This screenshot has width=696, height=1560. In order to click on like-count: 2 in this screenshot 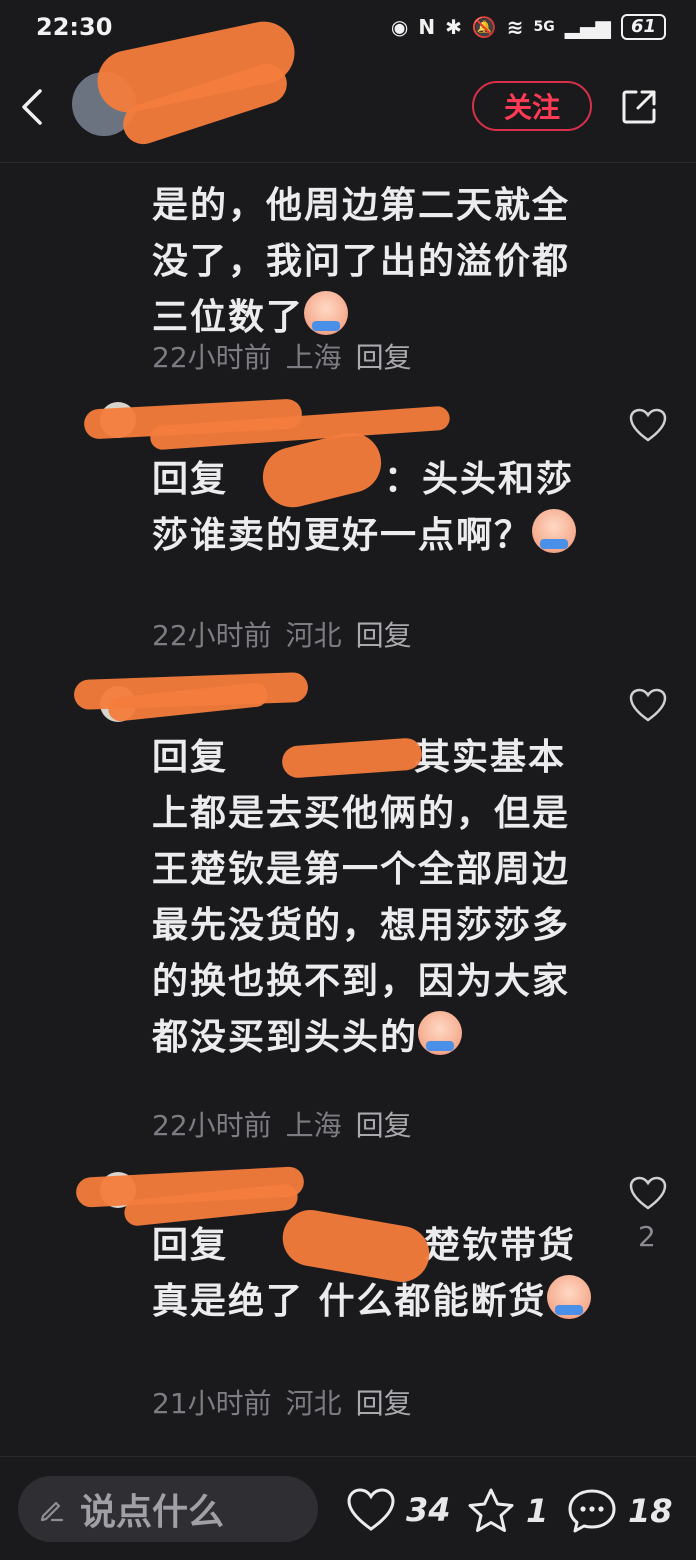, I will do `click(647, 1236)`.